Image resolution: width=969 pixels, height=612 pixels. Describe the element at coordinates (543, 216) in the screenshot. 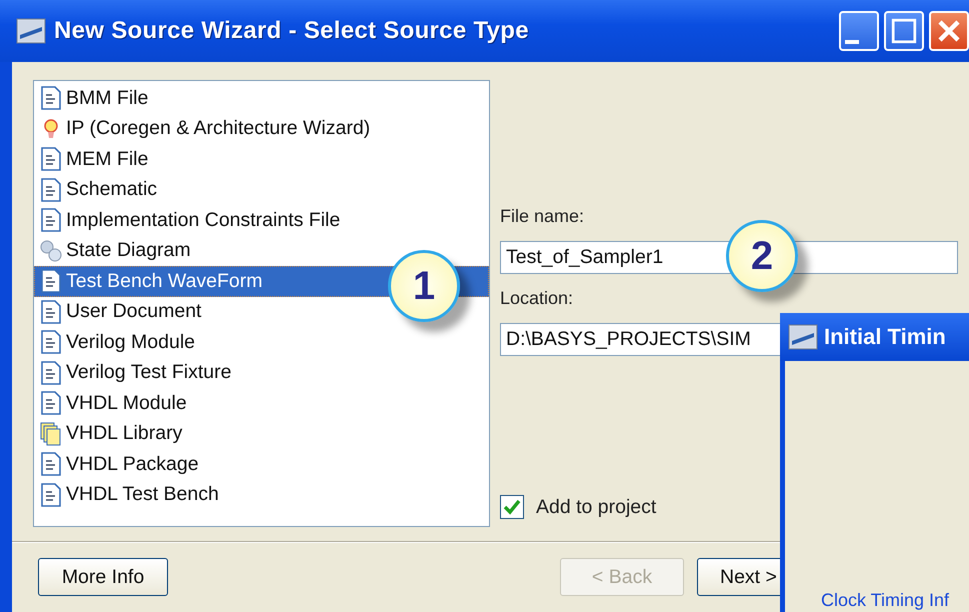

I see `field-label: File name:` at that location.